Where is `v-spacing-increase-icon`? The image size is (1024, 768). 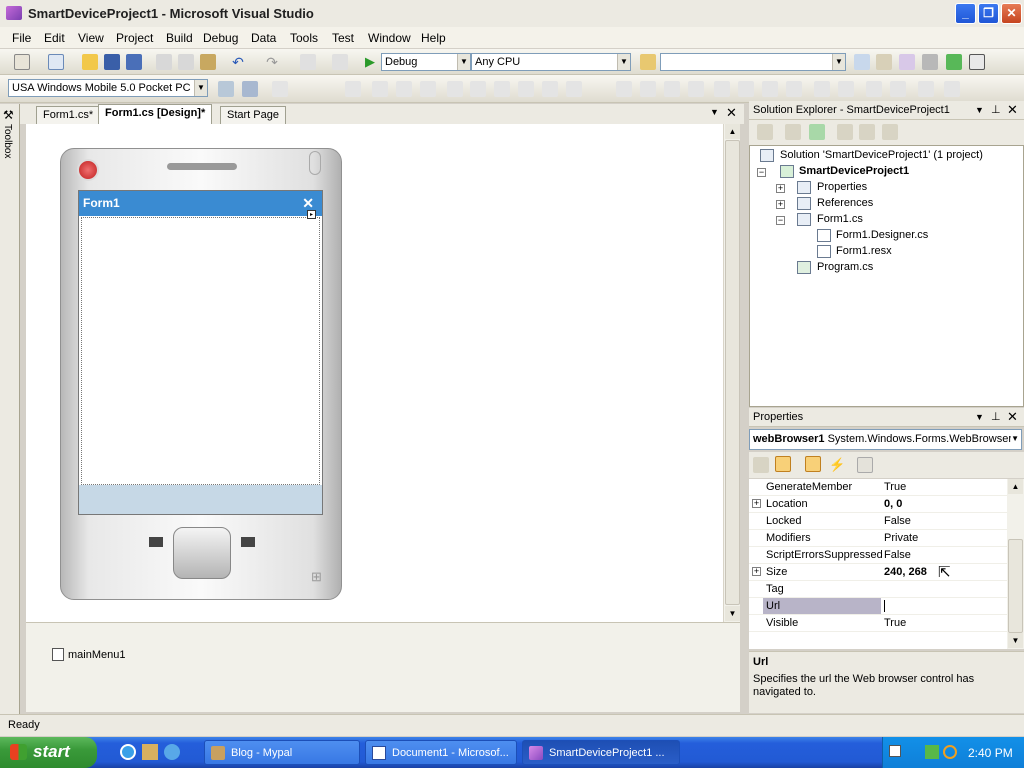
v-spacing-increase-icon is located at coordinates (746, 89).